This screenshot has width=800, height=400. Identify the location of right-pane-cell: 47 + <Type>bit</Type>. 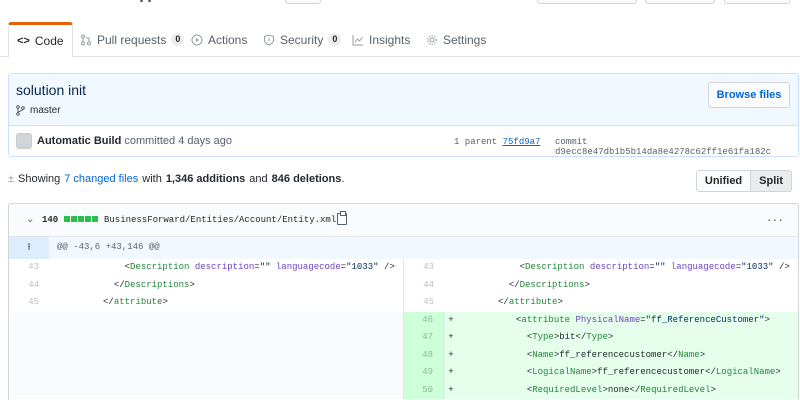
(601, 338).